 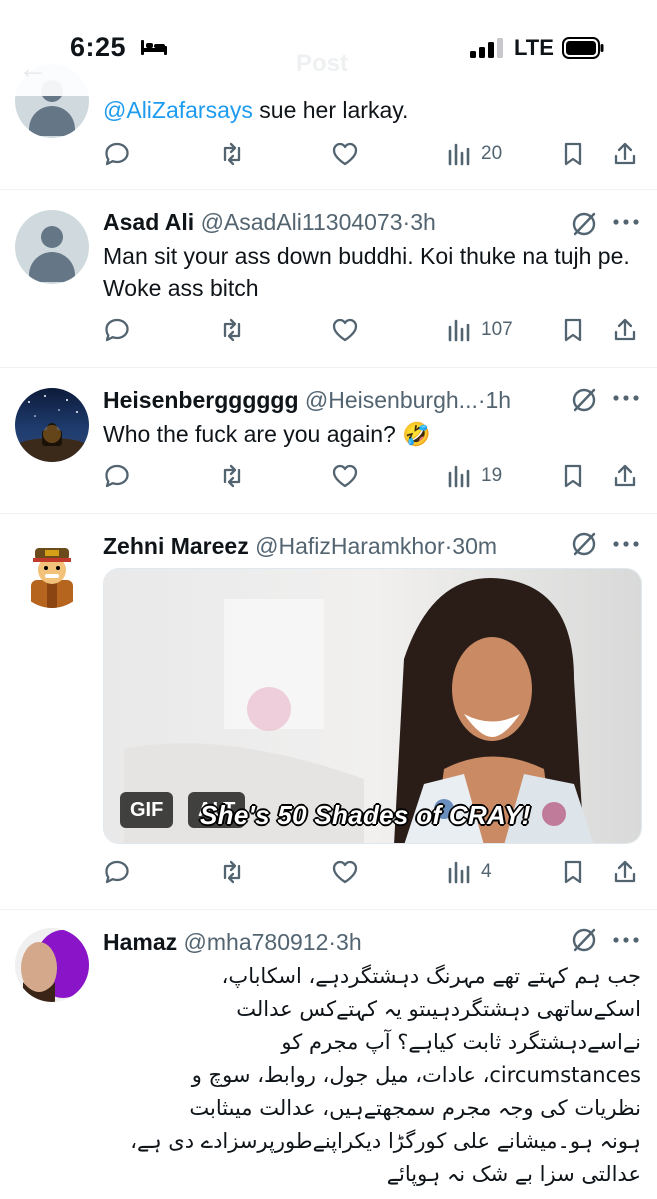 I want to click on post-time: ·30m, so click(x=471, y=546).